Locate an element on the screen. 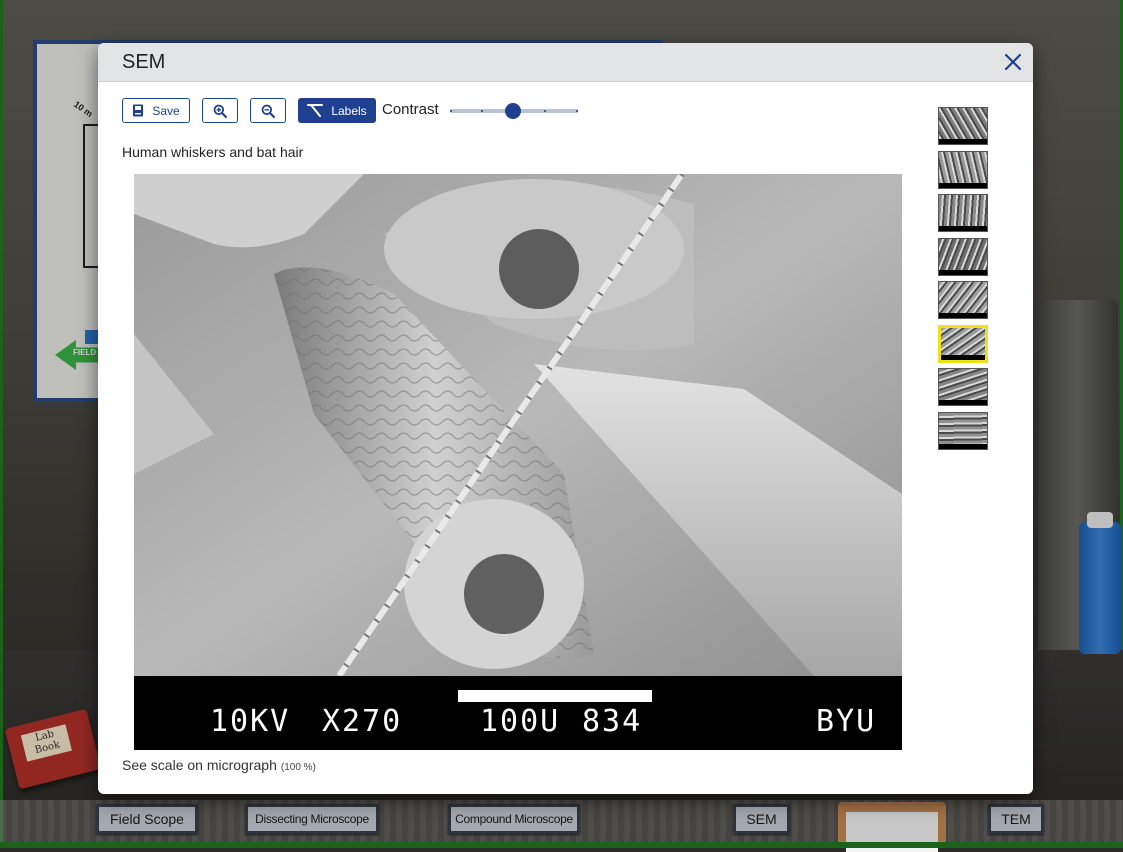 The height and width of the screenshot is (852, 1123). micrograph-scale-bar is located at coordinates (555, 696).